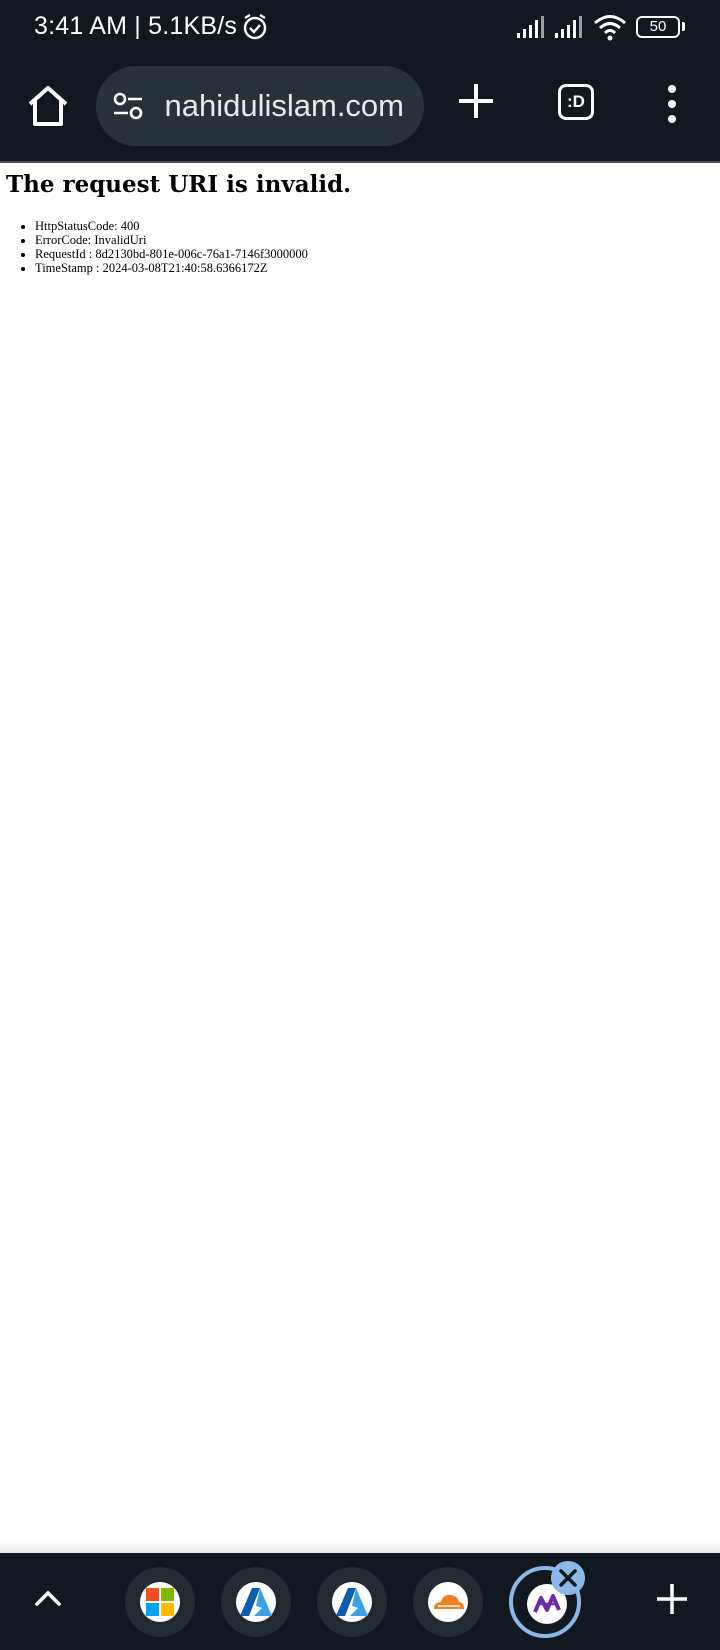 The width and height of the screenshot is (720, 1650). Describe the element at coordinates (672, 104) in the screenshot. I see `more-options-icon` at that location.